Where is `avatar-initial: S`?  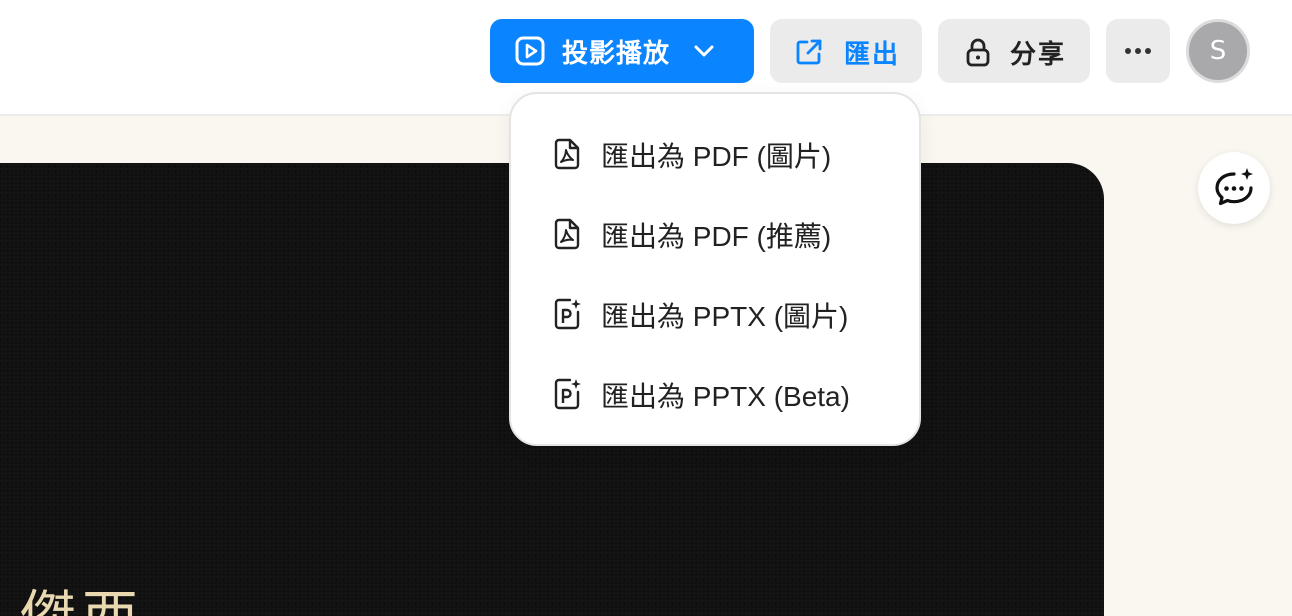
avatar-initial: S is located at coordinates (1218, 51).